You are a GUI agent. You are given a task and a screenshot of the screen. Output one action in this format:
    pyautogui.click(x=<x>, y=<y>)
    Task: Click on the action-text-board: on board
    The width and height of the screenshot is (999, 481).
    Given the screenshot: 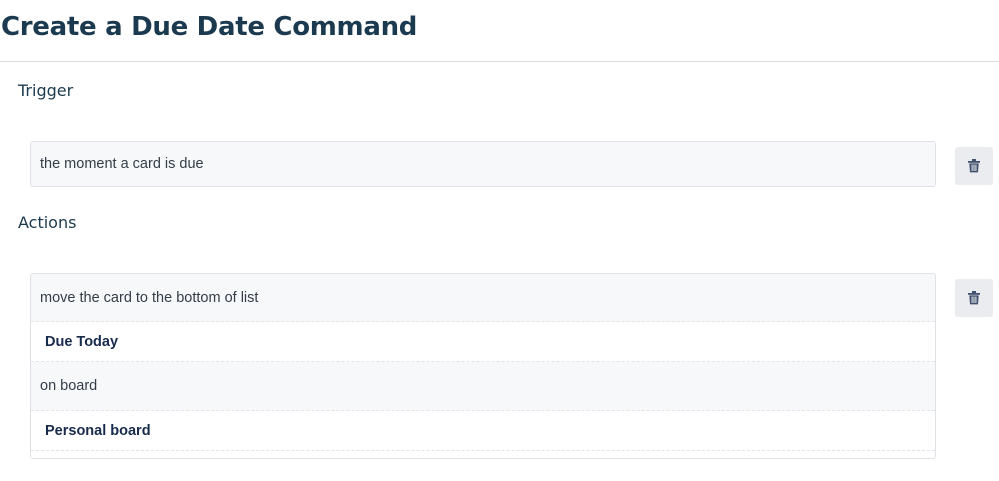 What is the action you would take?
    pyautogui.click(x=483, y=386)
    